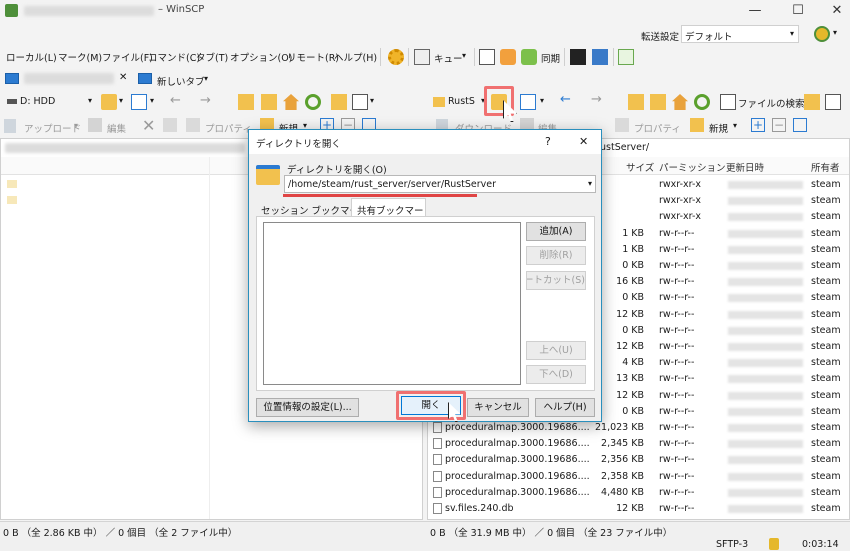  What do you see at coordinates (422, 57) in the screenshot?
I see `queue-icon` at bounding box center [422, 57].